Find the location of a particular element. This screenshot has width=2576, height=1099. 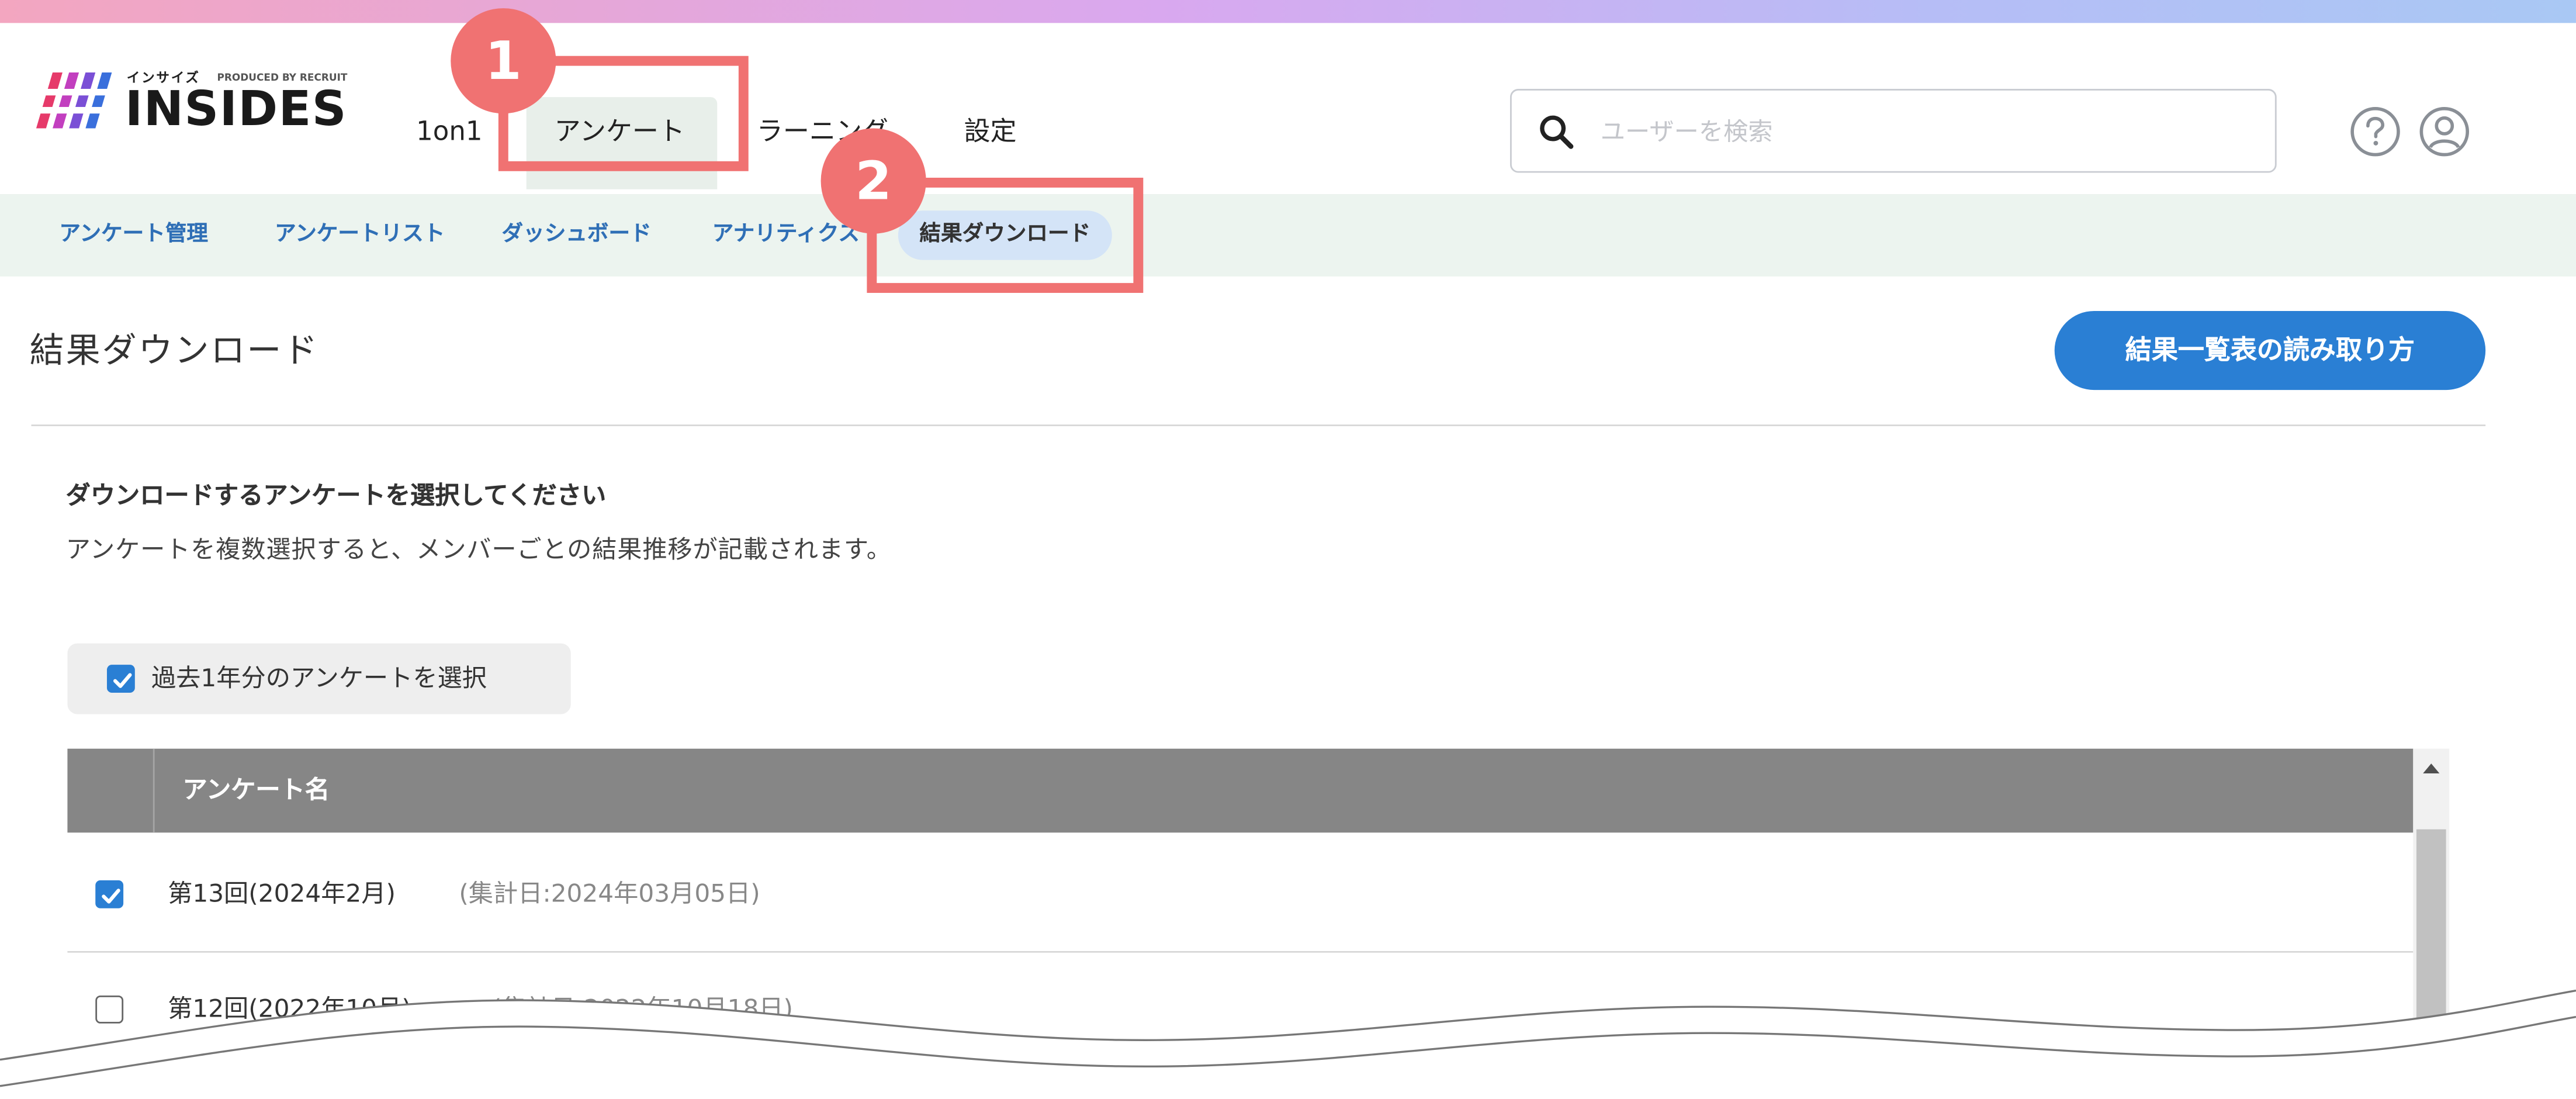

search-icon is located at coordinates (1557, 132).